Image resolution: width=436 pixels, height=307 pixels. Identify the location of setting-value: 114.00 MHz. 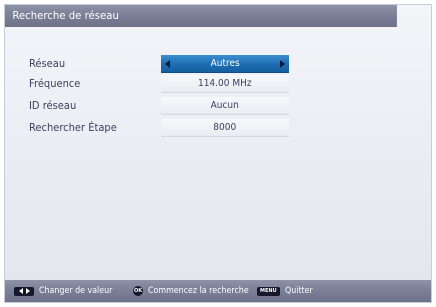
(225, 83).